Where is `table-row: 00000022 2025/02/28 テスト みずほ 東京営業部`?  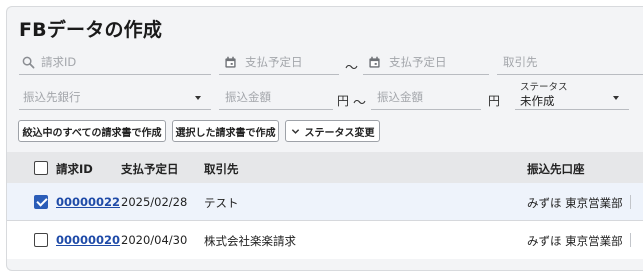
table-row: 00000022 2025/02/28 テスト みずほ 東京営業部 is located at coordinates (325, 202).